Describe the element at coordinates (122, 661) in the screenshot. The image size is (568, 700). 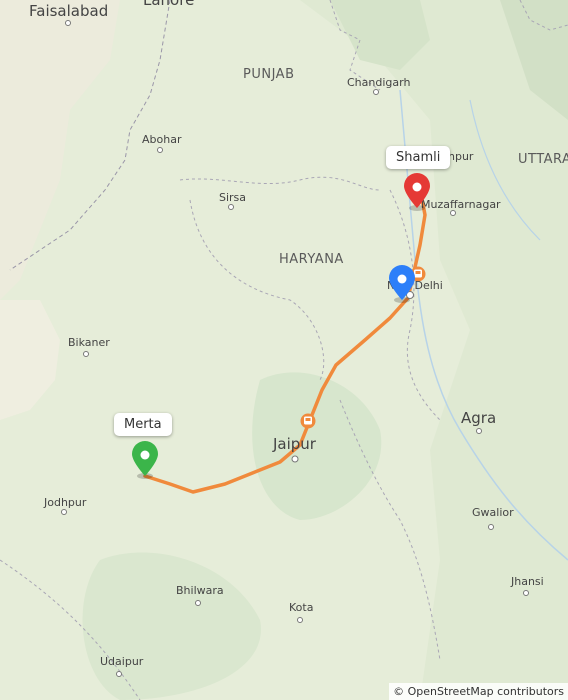
I see `city-label-udaipur: Udaipur` at that location.